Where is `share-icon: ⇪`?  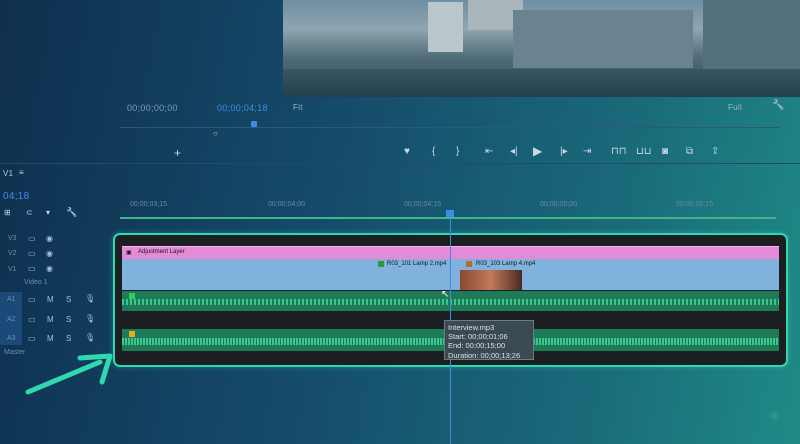 share-icon: ⇪ is located at coordinates (715, 152).